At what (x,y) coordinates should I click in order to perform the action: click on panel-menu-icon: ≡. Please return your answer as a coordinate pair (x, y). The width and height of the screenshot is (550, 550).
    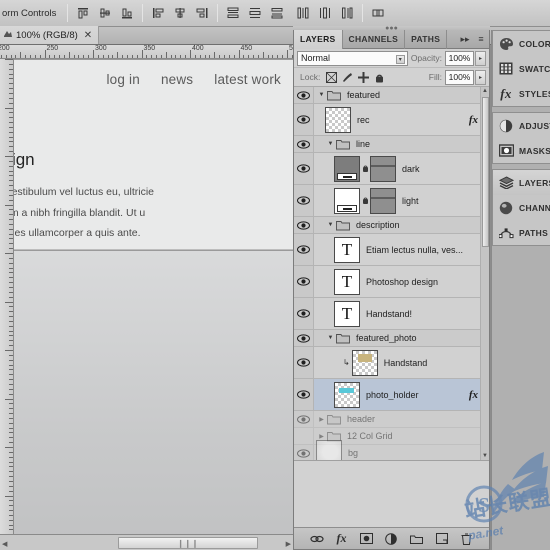
    Looking at the image, I should click on (481, 39).